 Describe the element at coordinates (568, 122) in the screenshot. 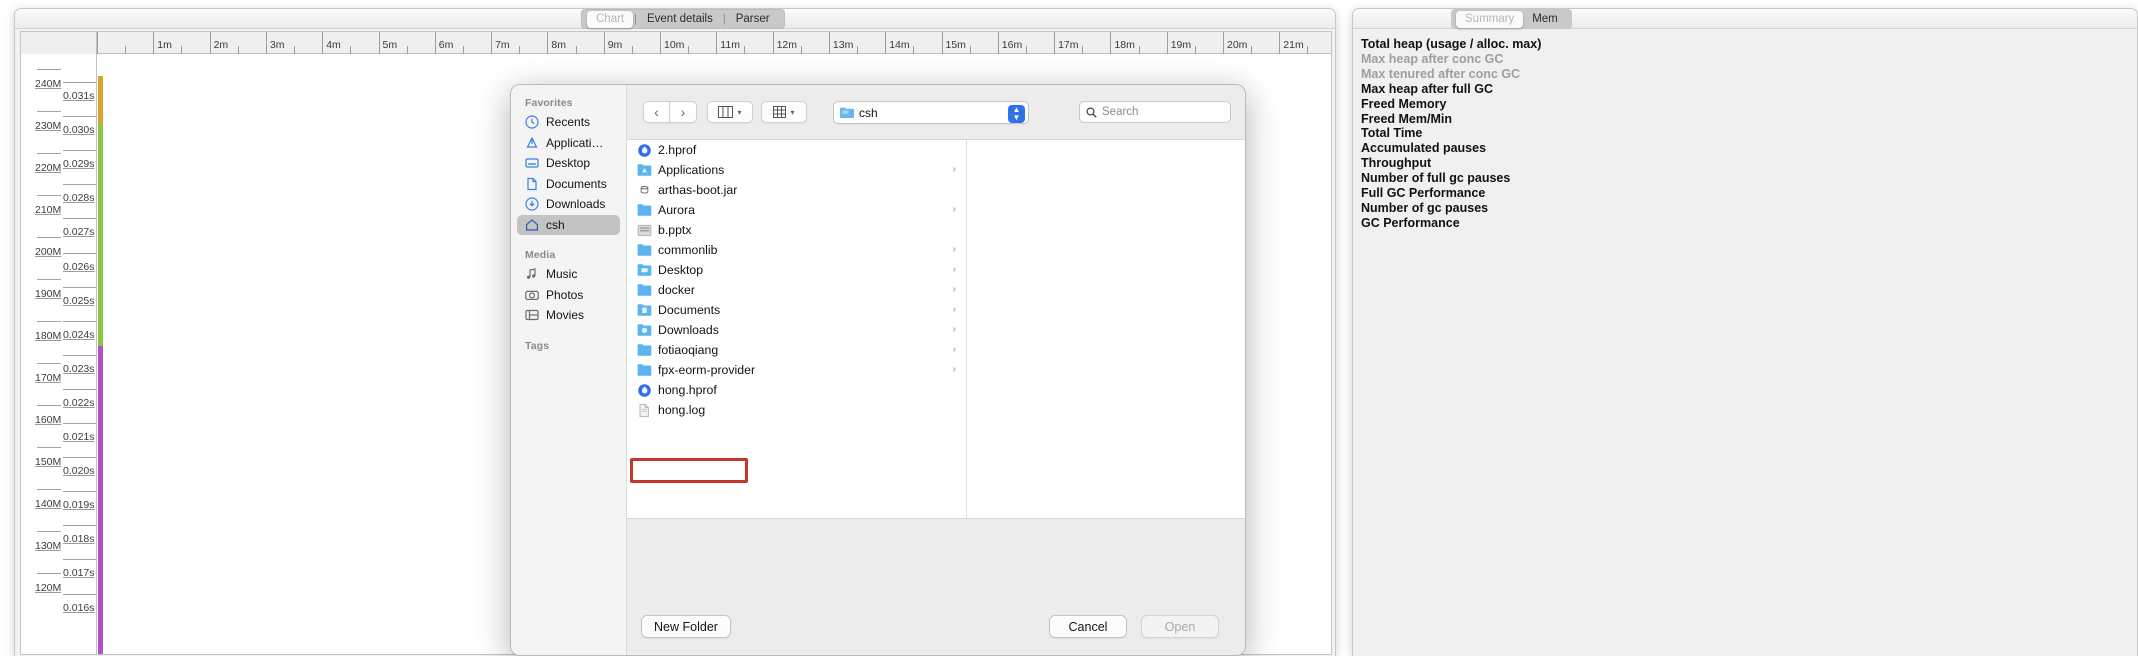

I see `sidebar-item-recents: Recents` at that location.